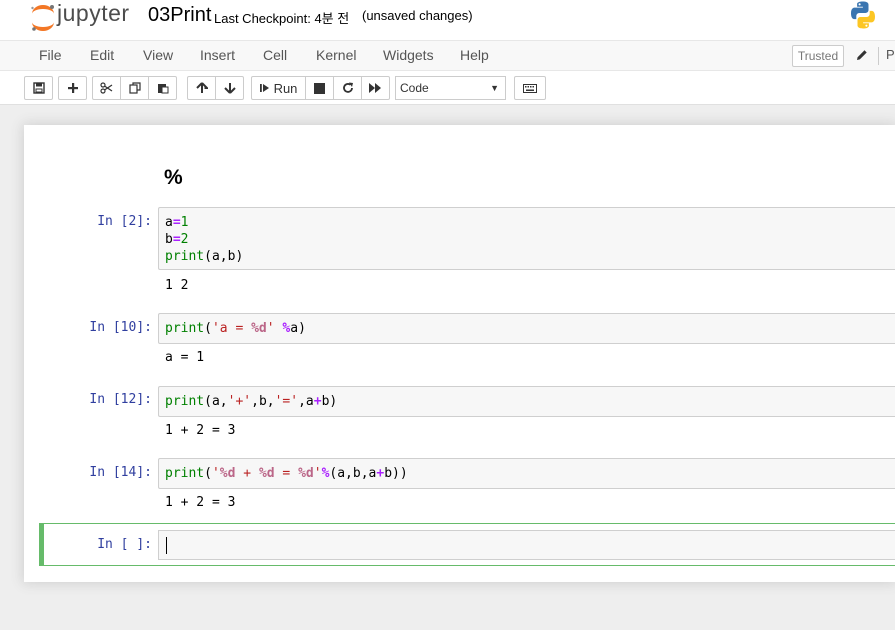  I want to click on menu-edit: Edit, so click(102, 55).